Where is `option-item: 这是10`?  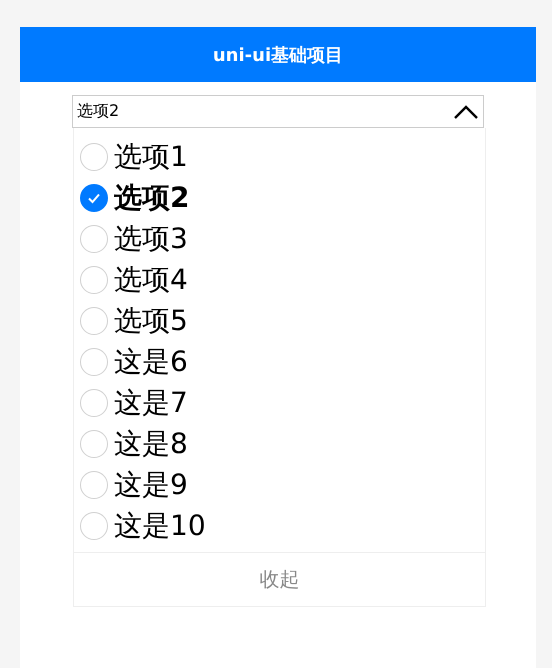 option-item: 这是10 is located at coordinates (282, 525).